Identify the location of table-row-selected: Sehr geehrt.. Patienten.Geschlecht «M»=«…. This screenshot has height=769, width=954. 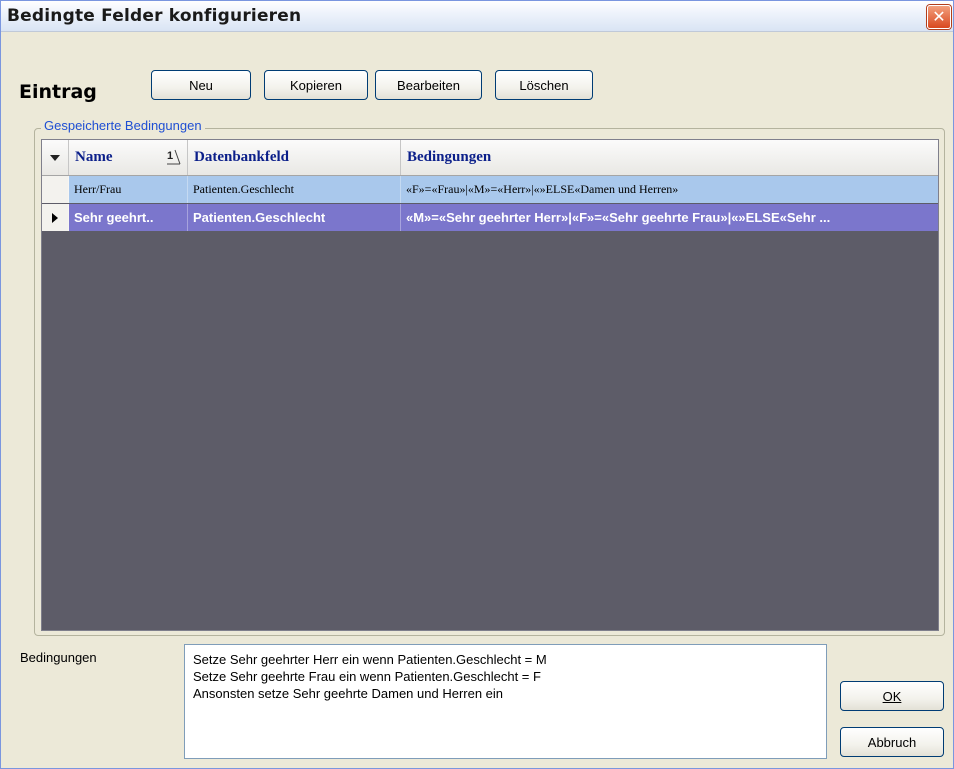
(490, 217).